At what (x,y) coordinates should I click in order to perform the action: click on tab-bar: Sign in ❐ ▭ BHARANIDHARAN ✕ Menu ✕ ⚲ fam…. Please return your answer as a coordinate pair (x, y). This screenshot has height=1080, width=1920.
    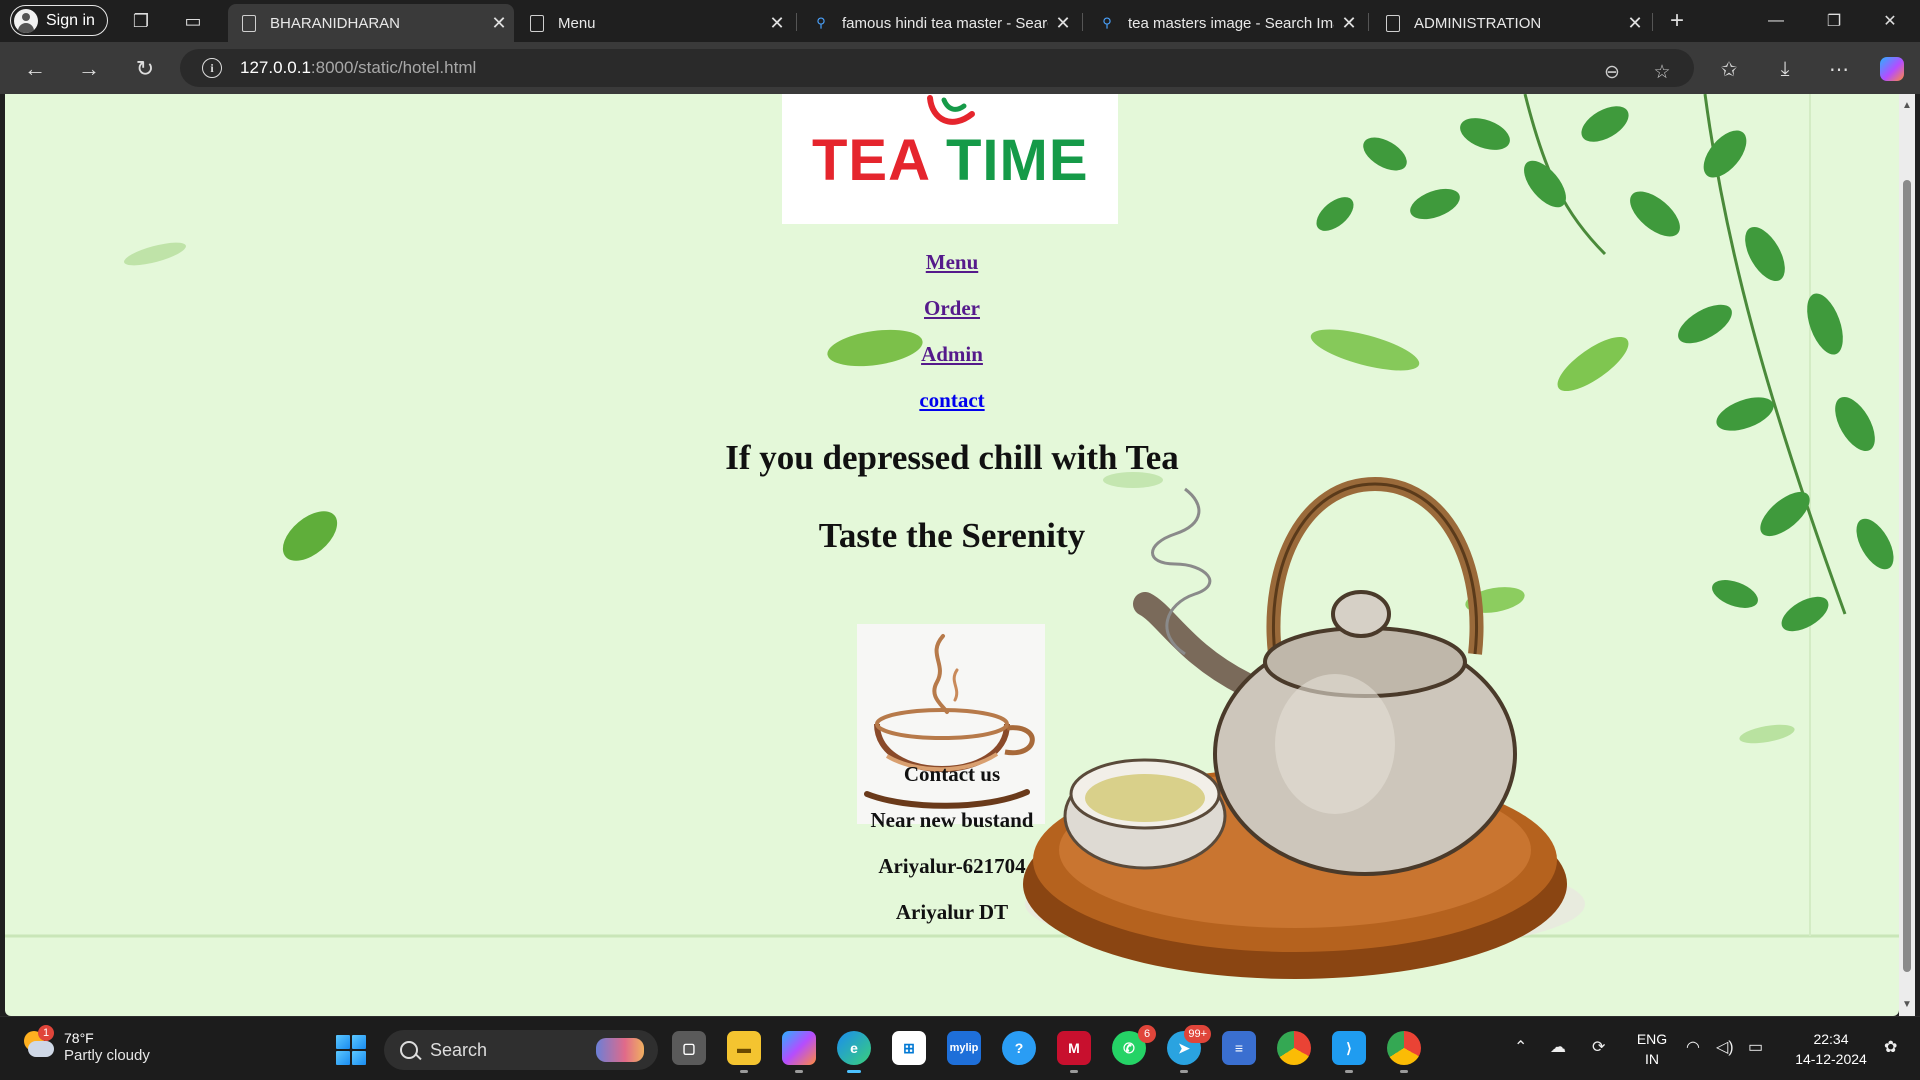
    Looking at the image, I should click on (960, 21).